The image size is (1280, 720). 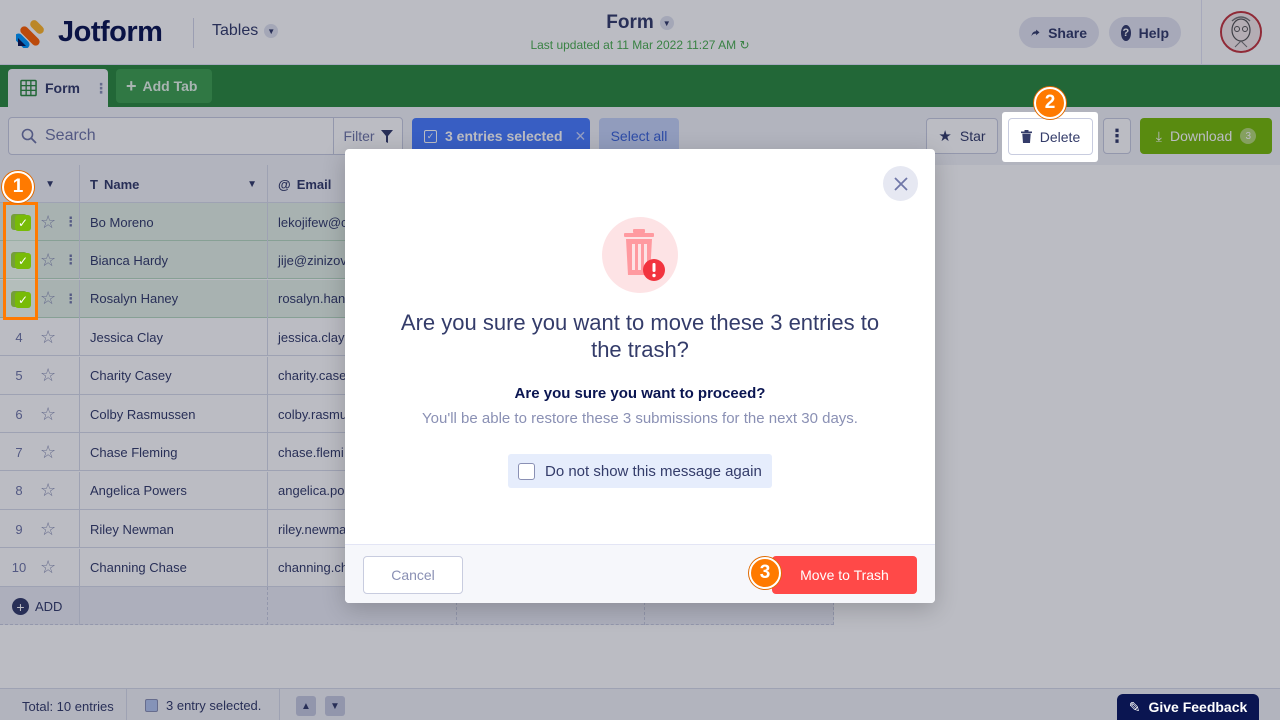 I want to click on selected-rows-highlight: ✓ ✓ ✓, so click(x=20, y=261).